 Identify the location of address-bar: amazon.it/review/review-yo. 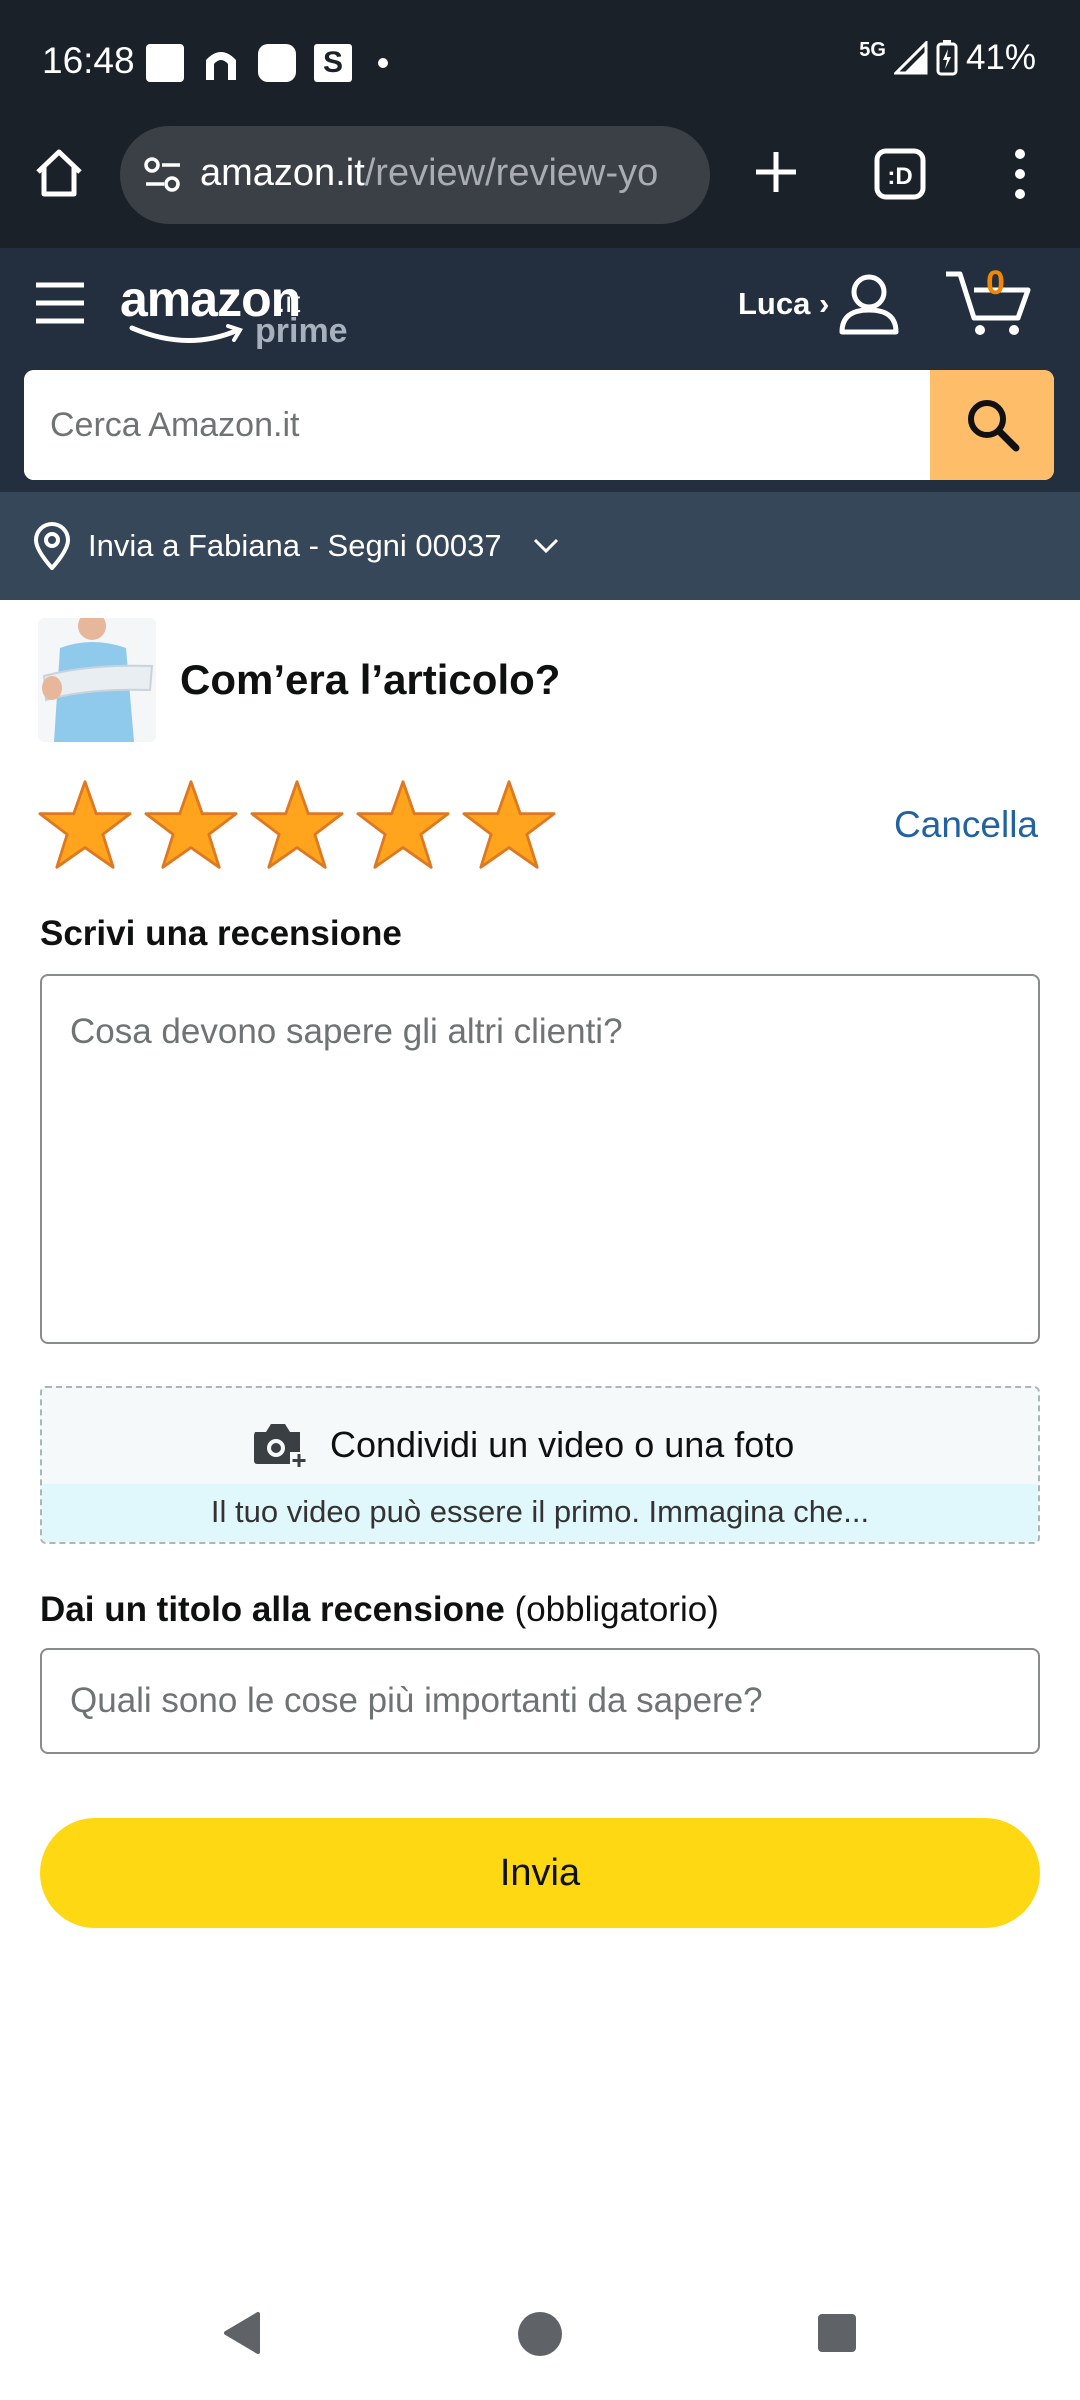
(415, 175).